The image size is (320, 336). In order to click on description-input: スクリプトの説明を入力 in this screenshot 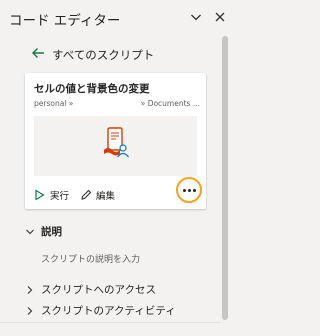, I will do `click(90, 258)`.